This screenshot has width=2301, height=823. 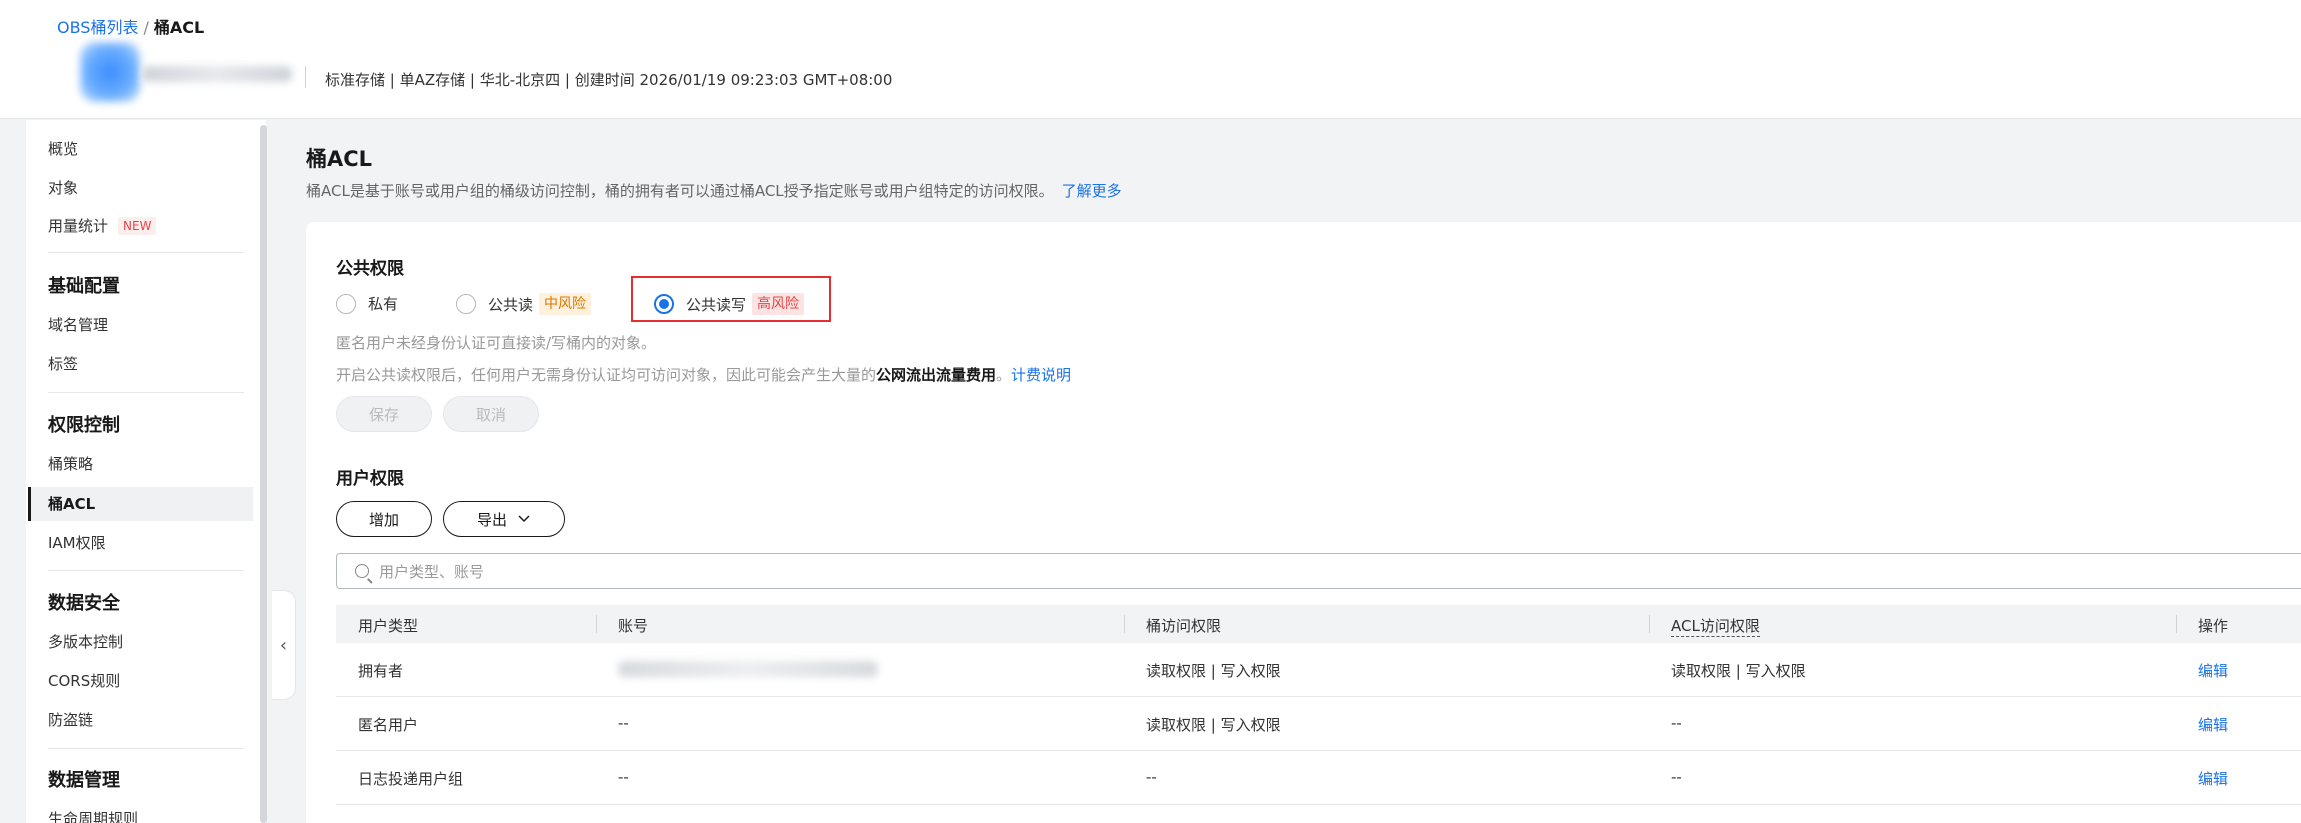 I want to click on user-permission-title: 用户权限, so click(x=370, y=479).